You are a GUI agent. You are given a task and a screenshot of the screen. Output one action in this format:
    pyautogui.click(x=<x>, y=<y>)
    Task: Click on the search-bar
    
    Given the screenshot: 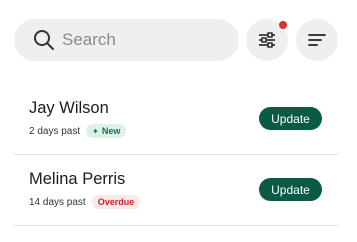 What is the action you would take?
    pyautogui.click(x=126, y=40)
    